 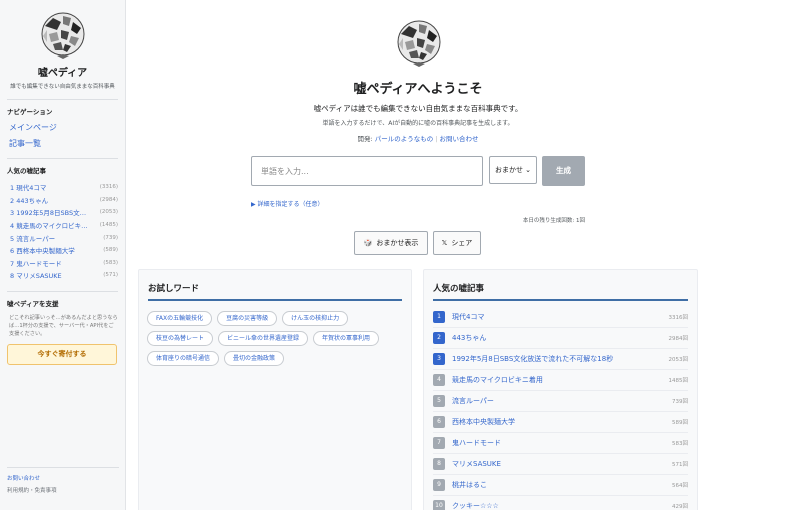 I want to click on list-item: 9 桃井はるこ 564回, so click(x=560, y=485).